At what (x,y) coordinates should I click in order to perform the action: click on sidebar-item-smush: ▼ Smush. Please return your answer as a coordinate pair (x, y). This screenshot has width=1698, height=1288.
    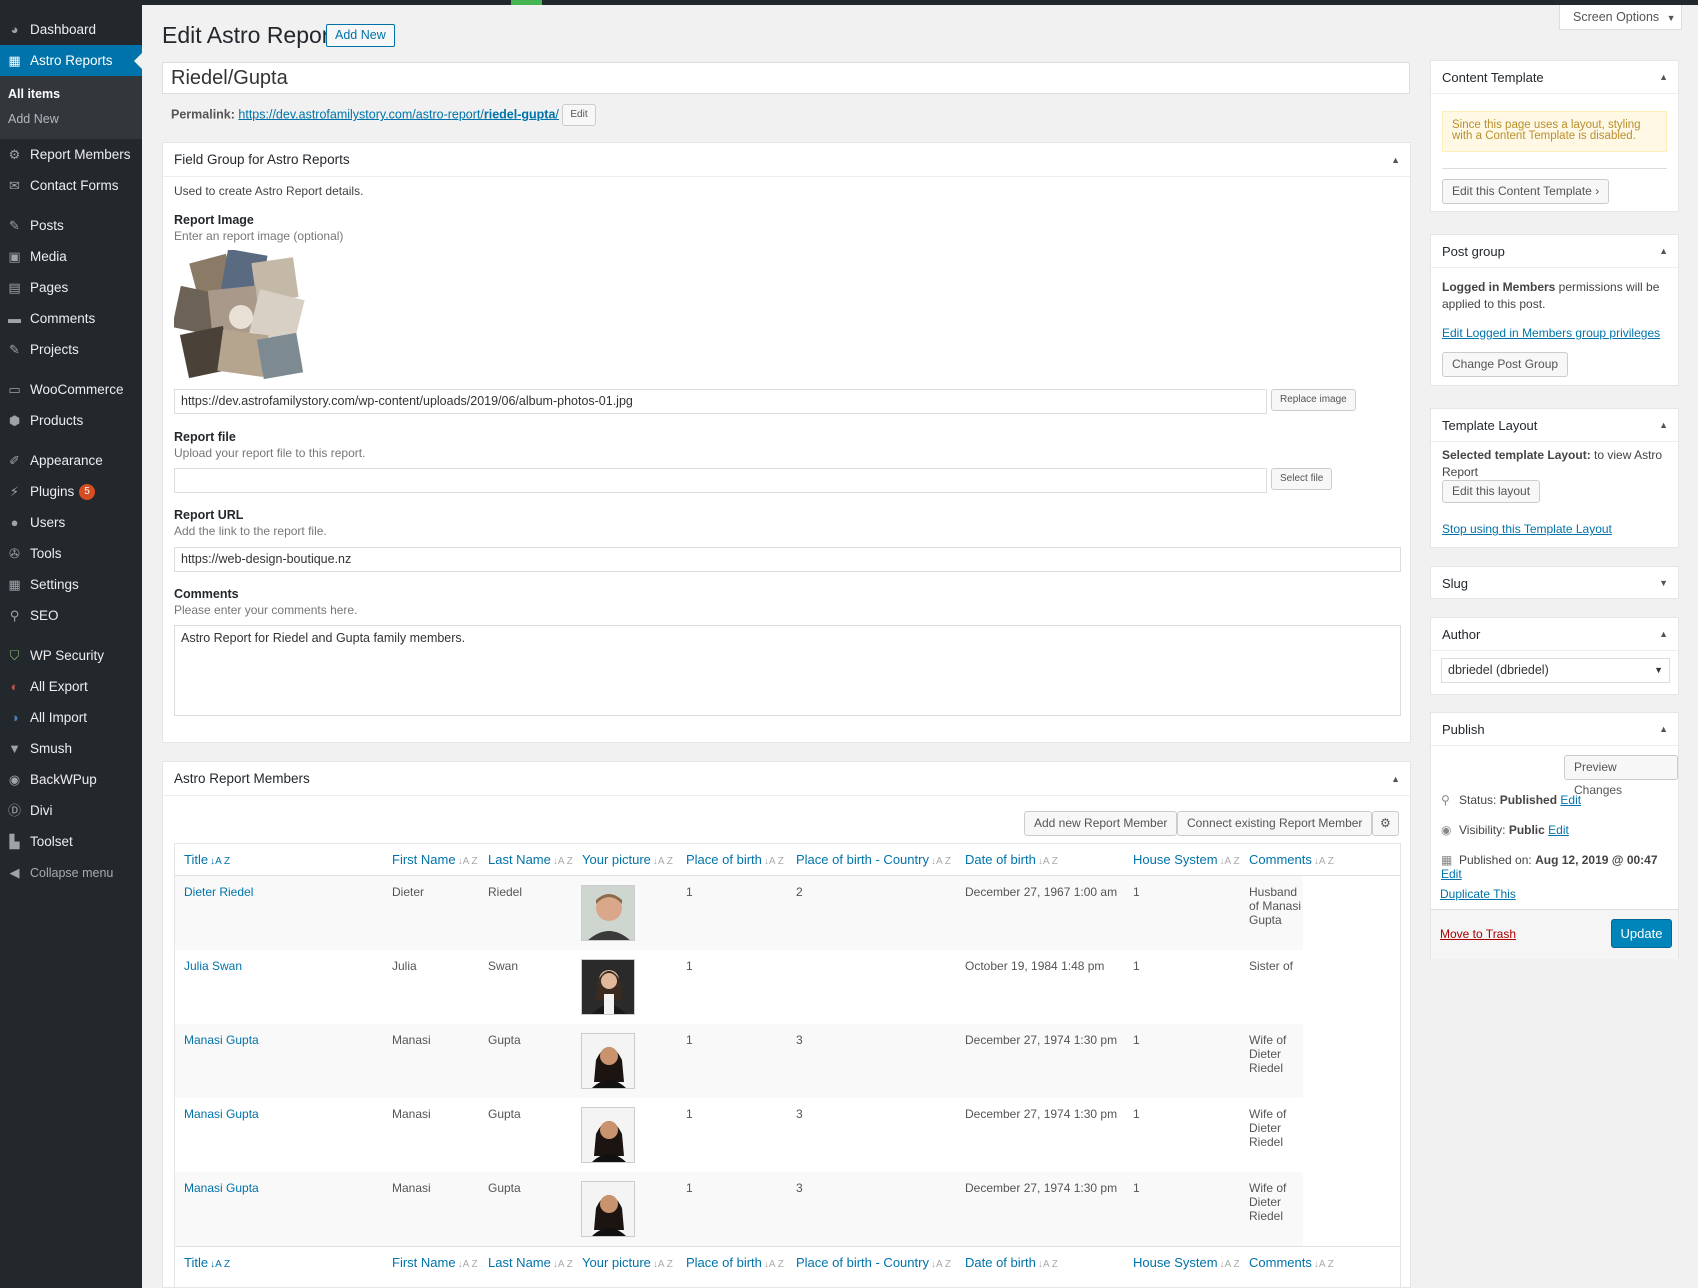
    Looking at the image, I should click on (71, 748).